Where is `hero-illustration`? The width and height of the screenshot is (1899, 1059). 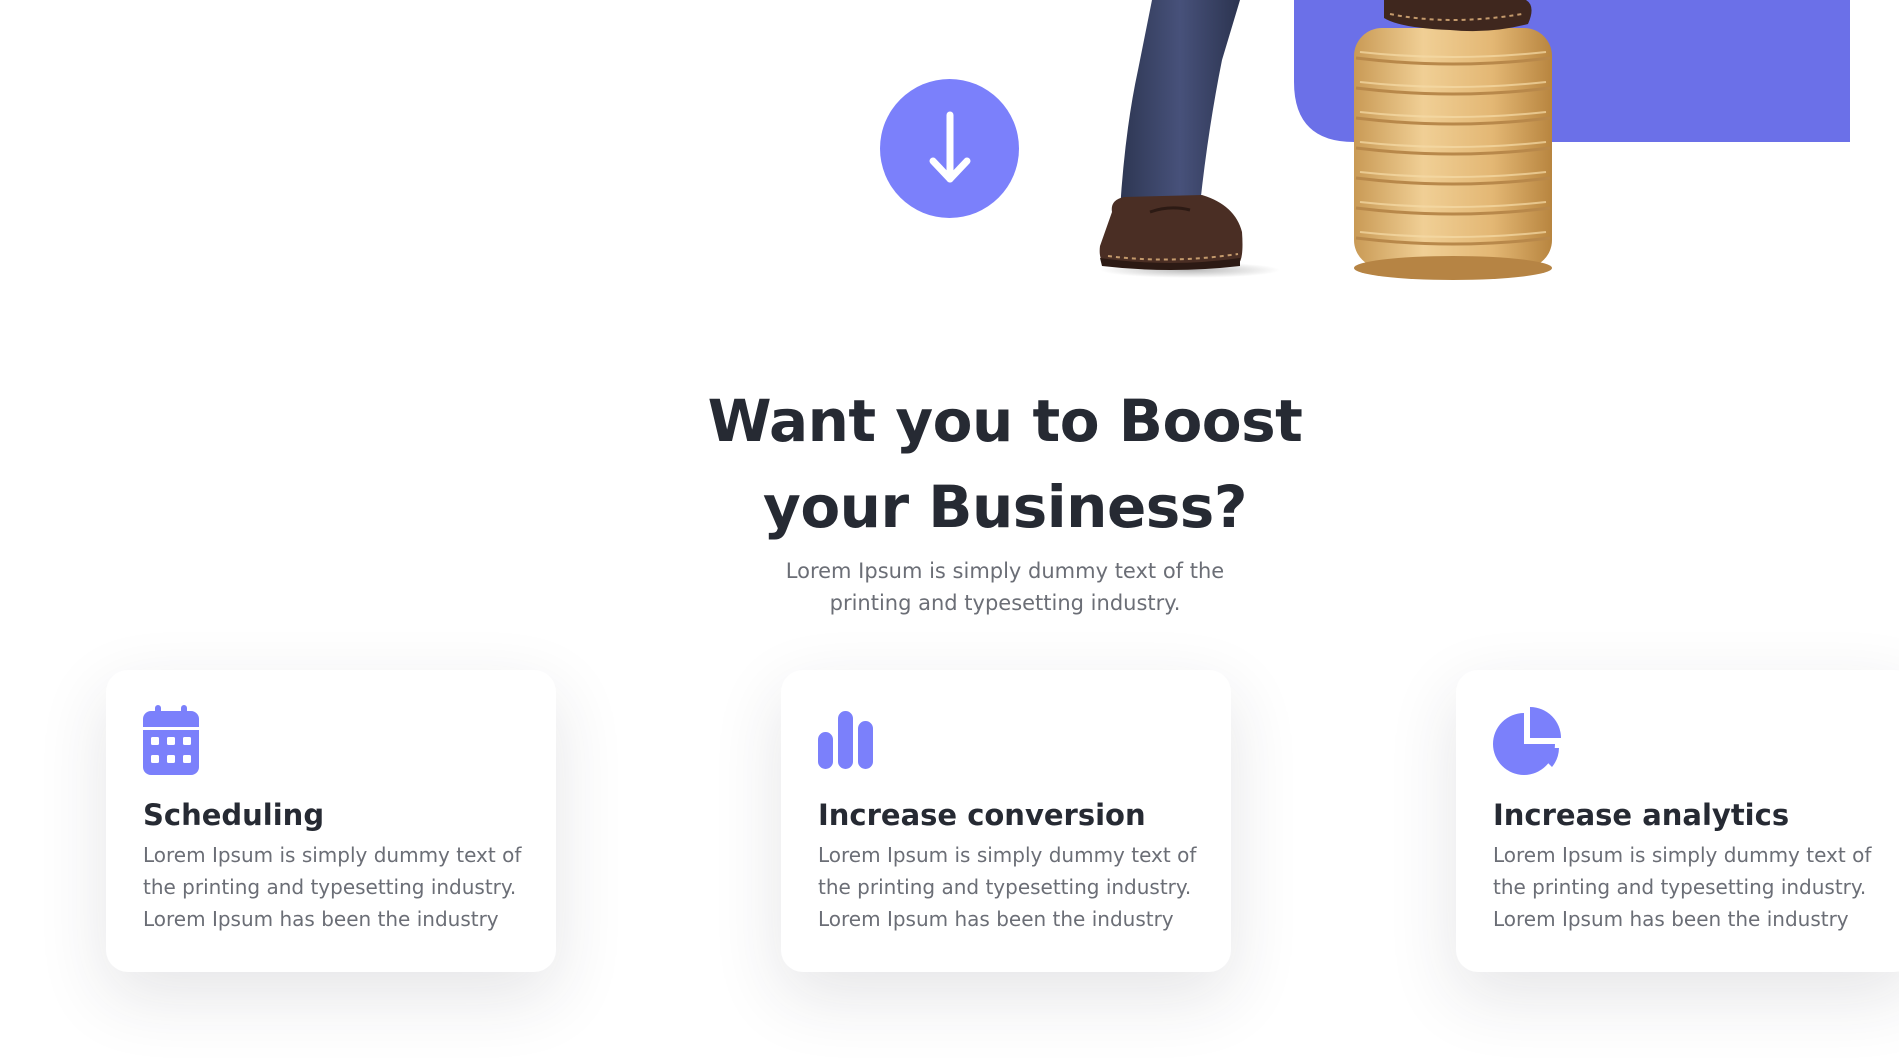 hero-illustration is located at coordinates (1480, 150).